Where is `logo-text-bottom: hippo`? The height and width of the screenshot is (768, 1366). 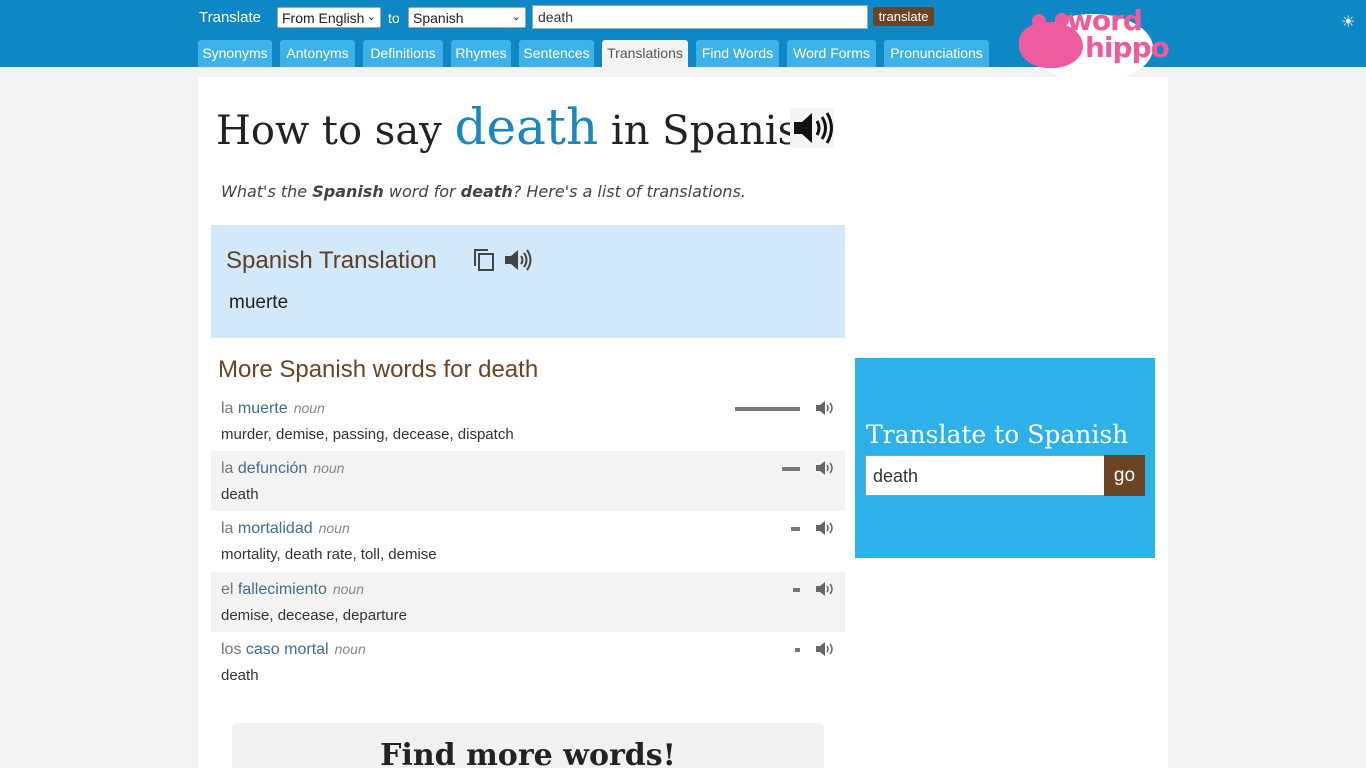
logo-text-bottom: hippo is located at coordinates (1127, 47).